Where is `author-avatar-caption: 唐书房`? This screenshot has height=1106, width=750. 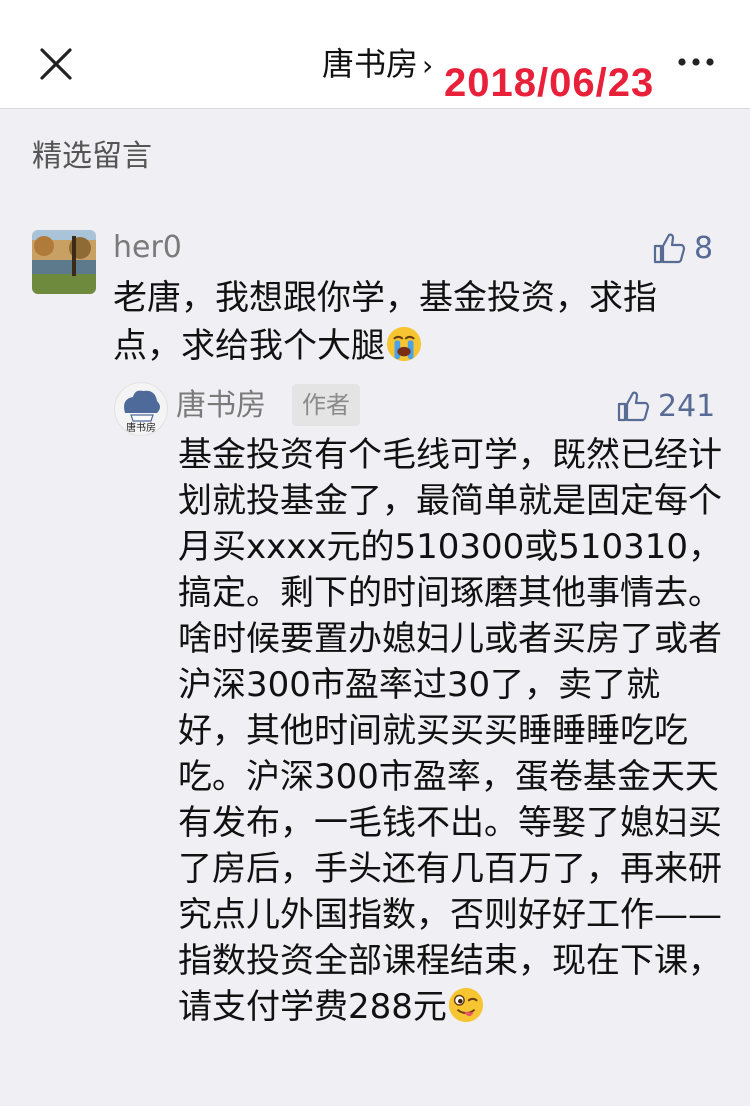 author-avatar-caption: 唐书房 is located at coordinates (141, 427).